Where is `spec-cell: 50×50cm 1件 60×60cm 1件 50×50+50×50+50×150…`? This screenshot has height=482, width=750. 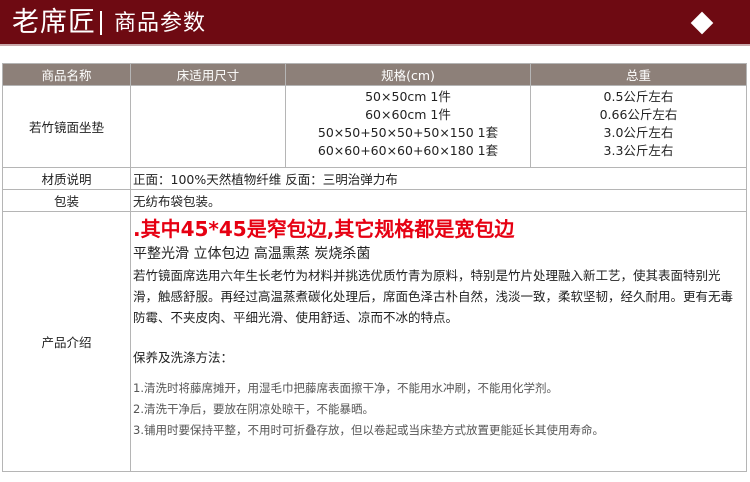 spec-cell: 50×50cm 1件 60×60cm 1件 50×50+50×50+50×150… is located at coordinates (408, 126).